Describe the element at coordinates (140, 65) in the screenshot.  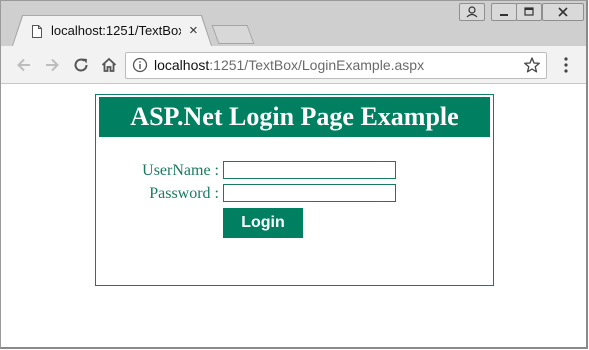
I see `info-icon` at that location.